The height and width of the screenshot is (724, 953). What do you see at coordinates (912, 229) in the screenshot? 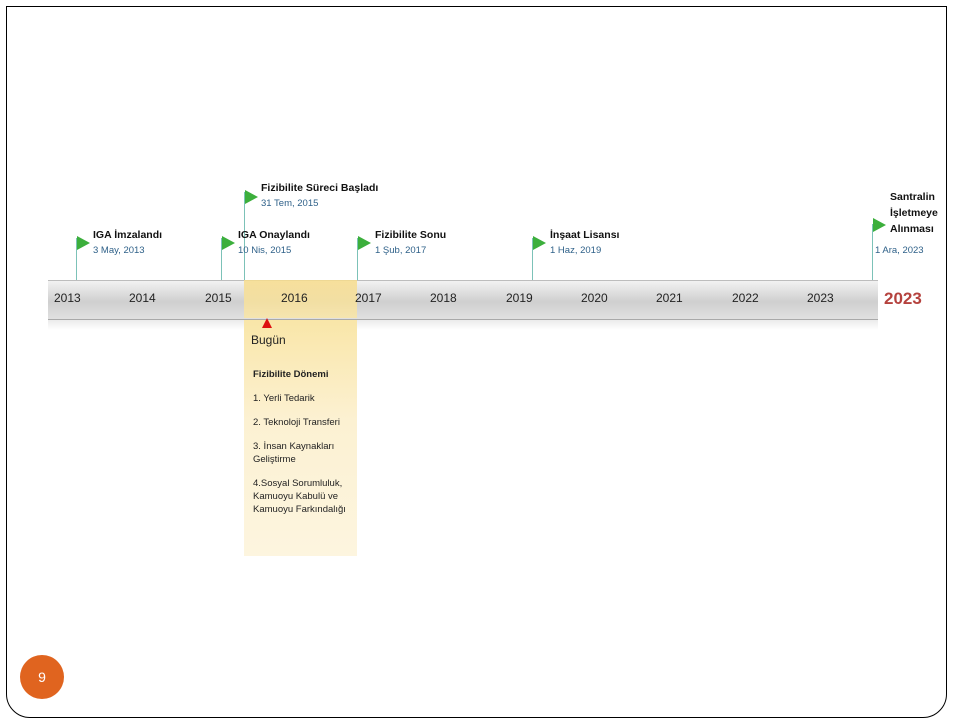
I see `milestone-title: Alınması` at bounding box center [912, 229].